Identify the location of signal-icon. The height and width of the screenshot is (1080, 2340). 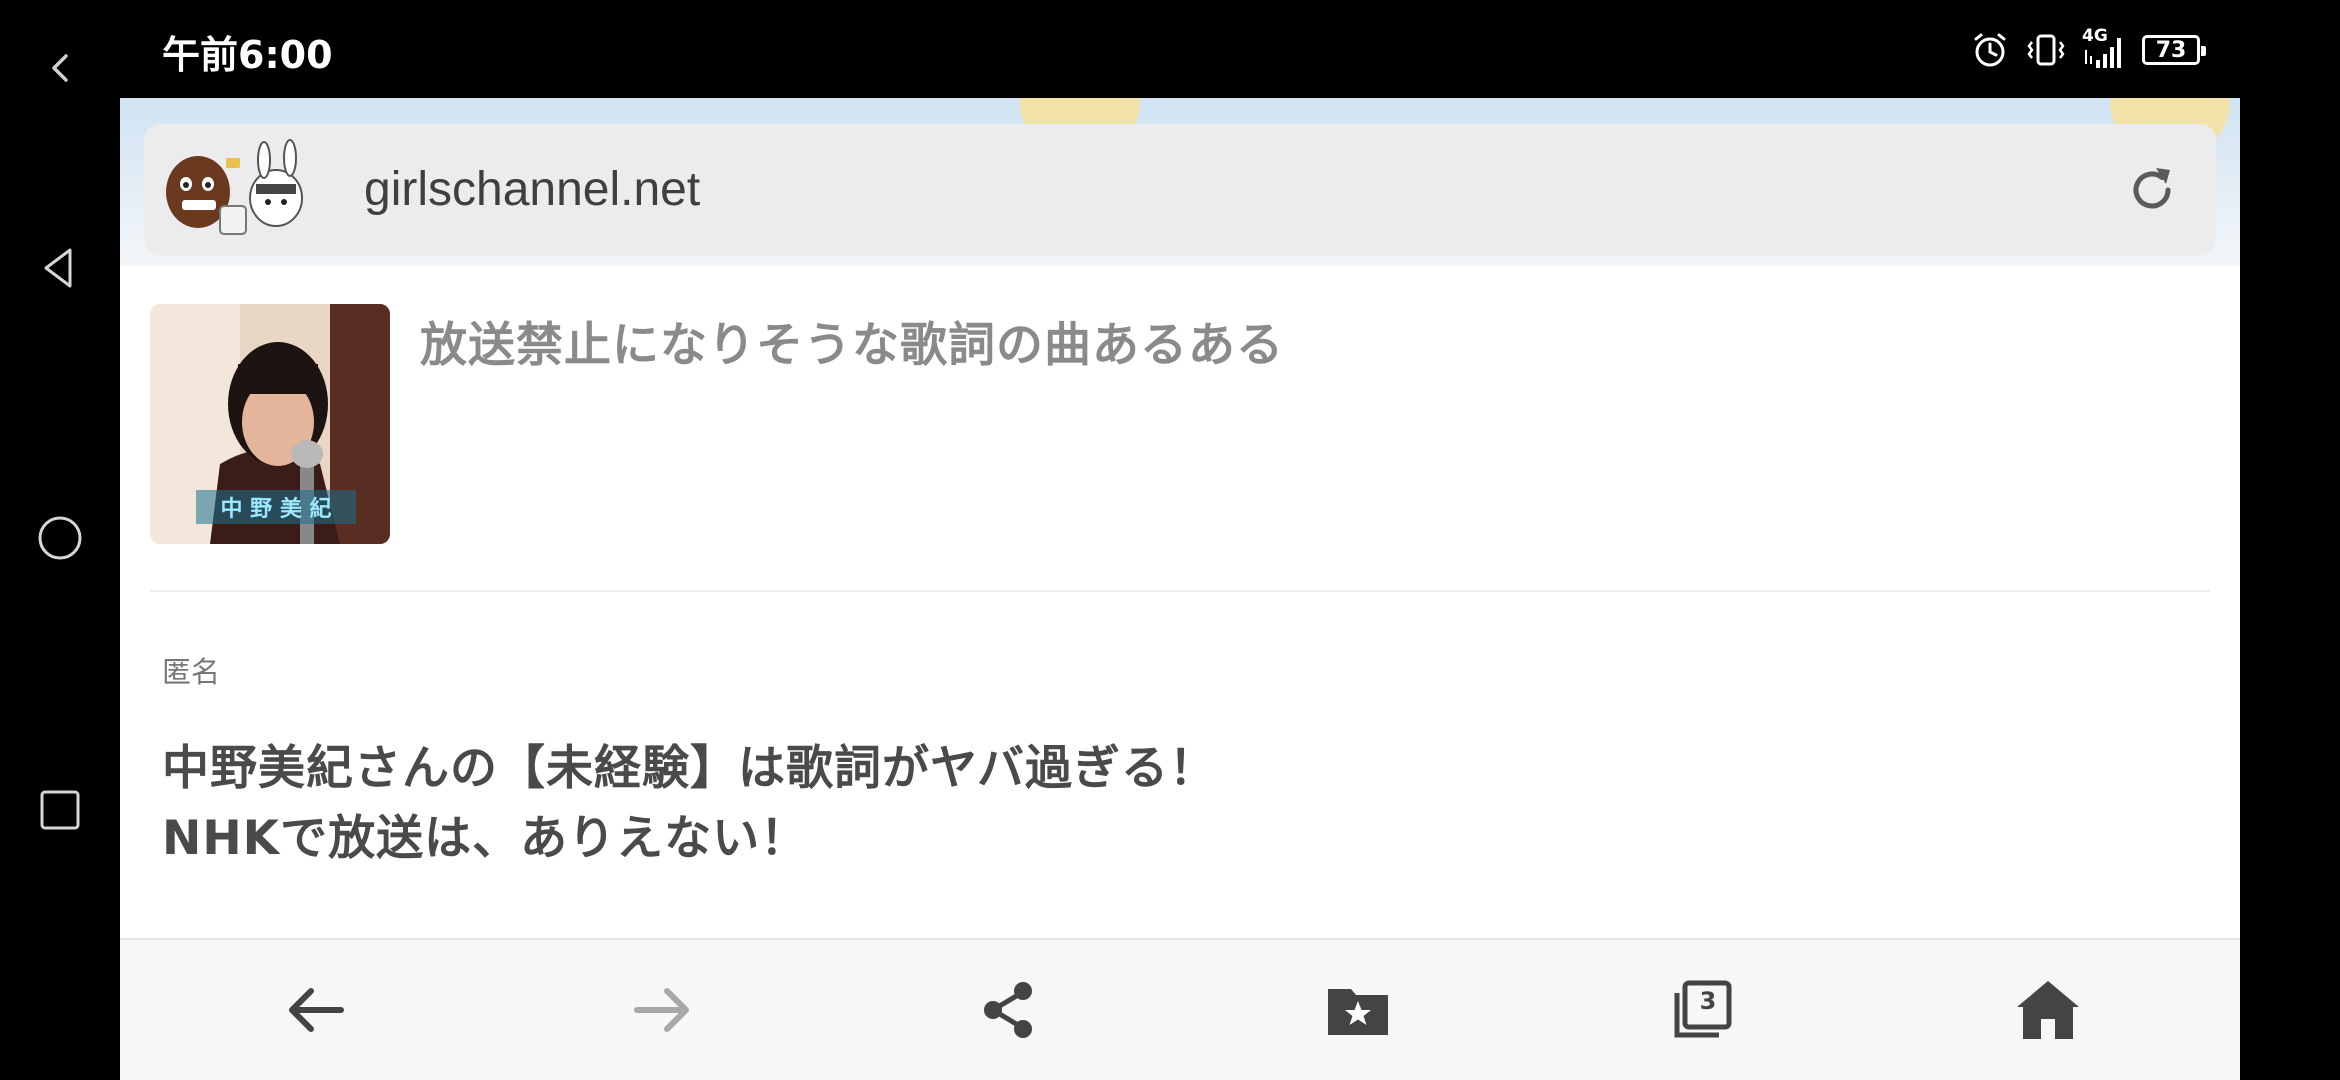
(2103, 53).